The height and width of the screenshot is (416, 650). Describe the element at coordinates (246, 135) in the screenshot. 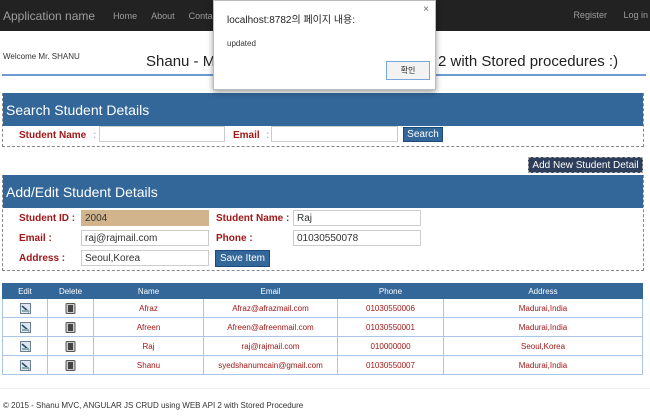

I see `search-email-label: Email` at that location.